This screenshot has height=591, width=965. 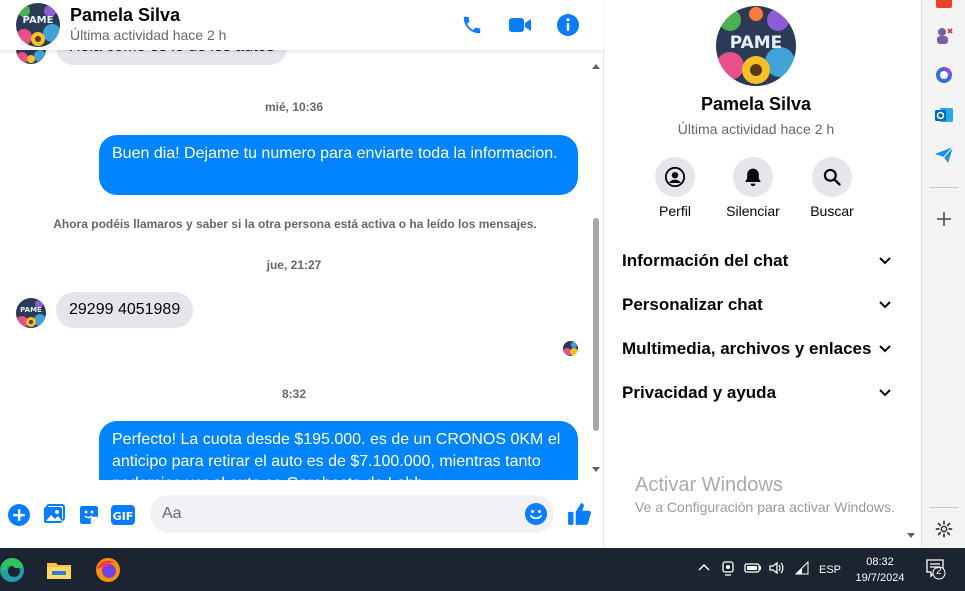 I want to click on contact-avatar: PAME, so click(x=38, y=25).